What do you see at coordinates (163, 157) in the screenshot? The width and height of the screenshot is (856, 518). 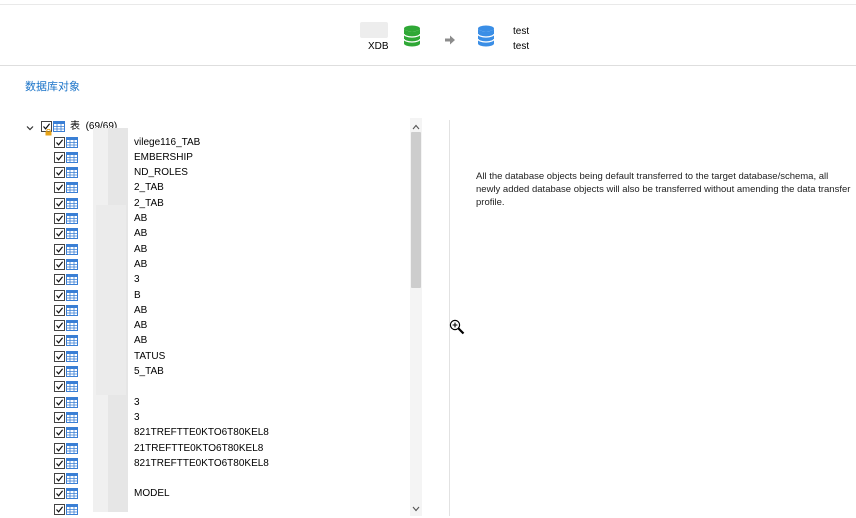 I see `table-name: EMBERSHIP` at bounding box center [163, 157].